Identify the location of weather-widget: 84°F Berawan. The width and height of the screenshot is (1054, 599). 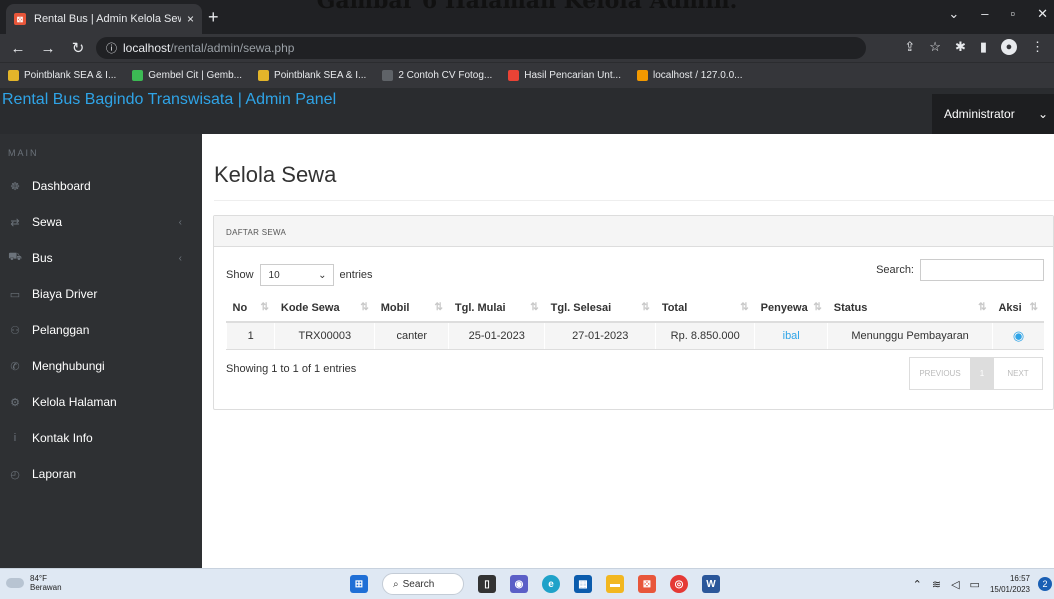
(34, 583).